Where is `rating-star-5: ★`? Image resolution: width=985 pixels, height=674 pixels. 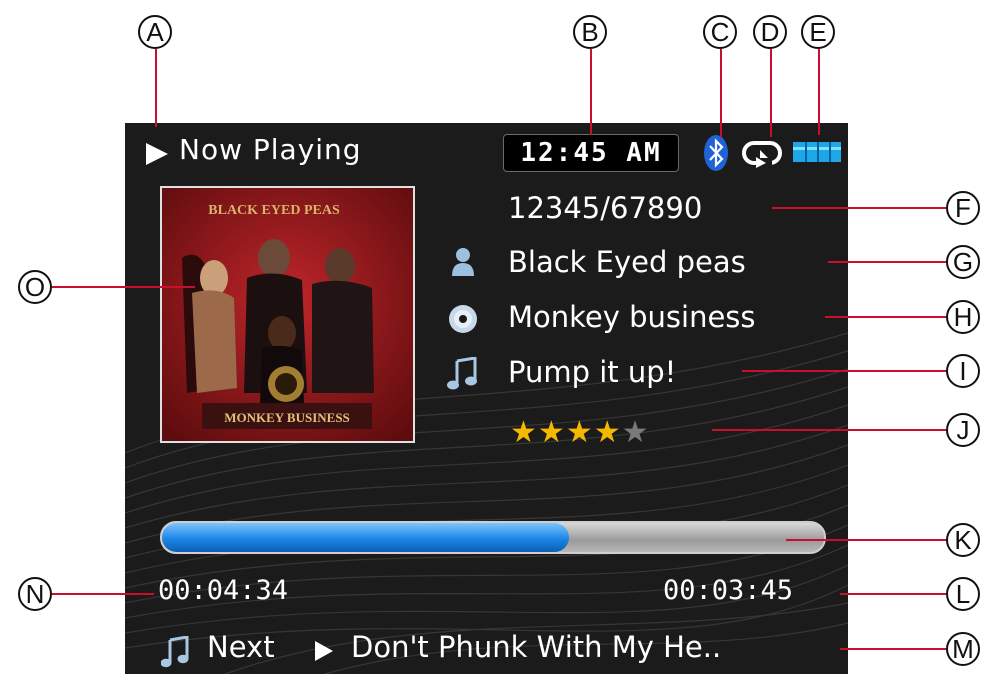
rating-star-5: ★ is located at coordinates (636, 432).